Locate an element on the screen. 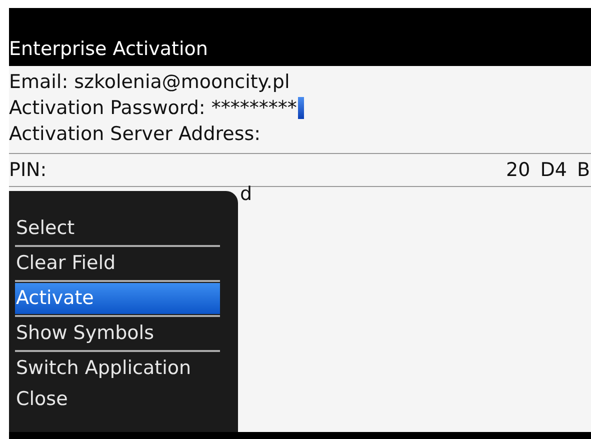 This screenshot has height=439, width=591. menu-item: Clear Field is located at coordinates (117, 263).